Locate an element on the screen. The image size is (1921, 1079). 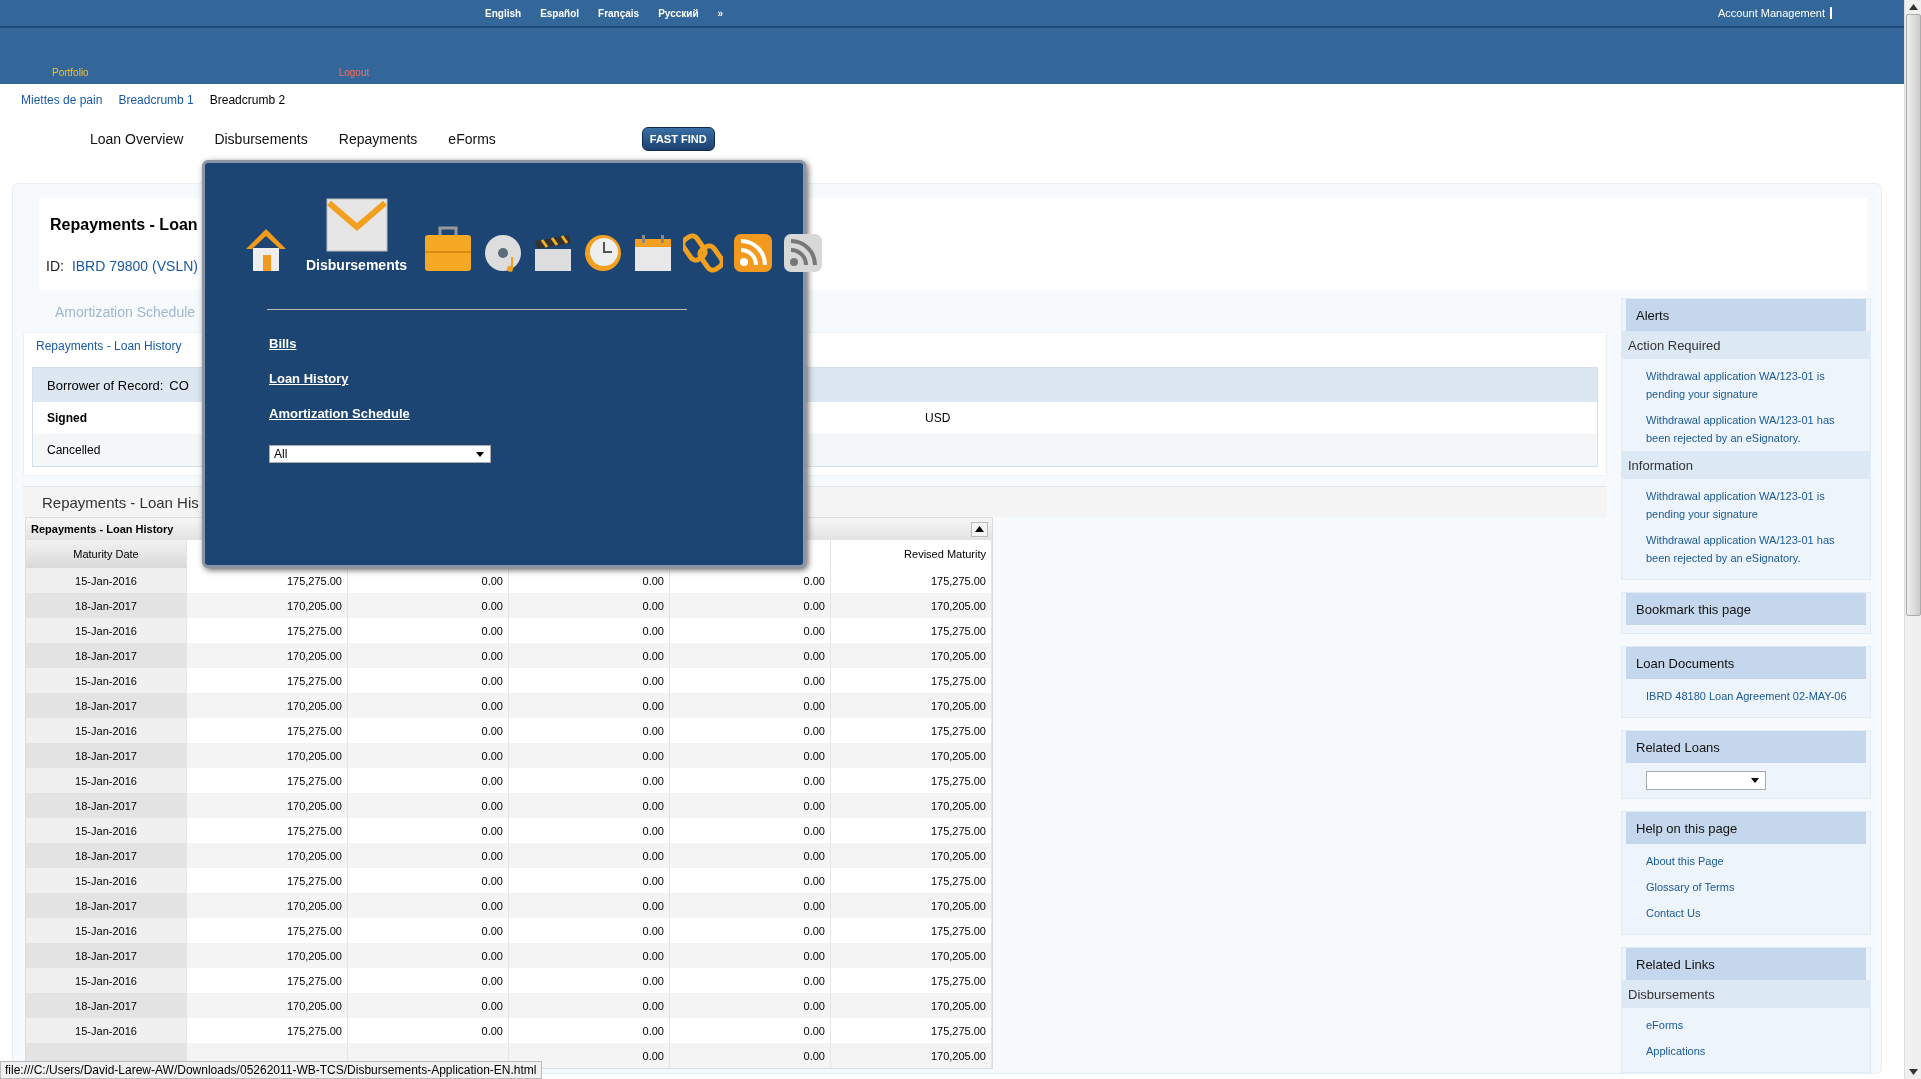
disc-icon is located at coordinates (503, 253).